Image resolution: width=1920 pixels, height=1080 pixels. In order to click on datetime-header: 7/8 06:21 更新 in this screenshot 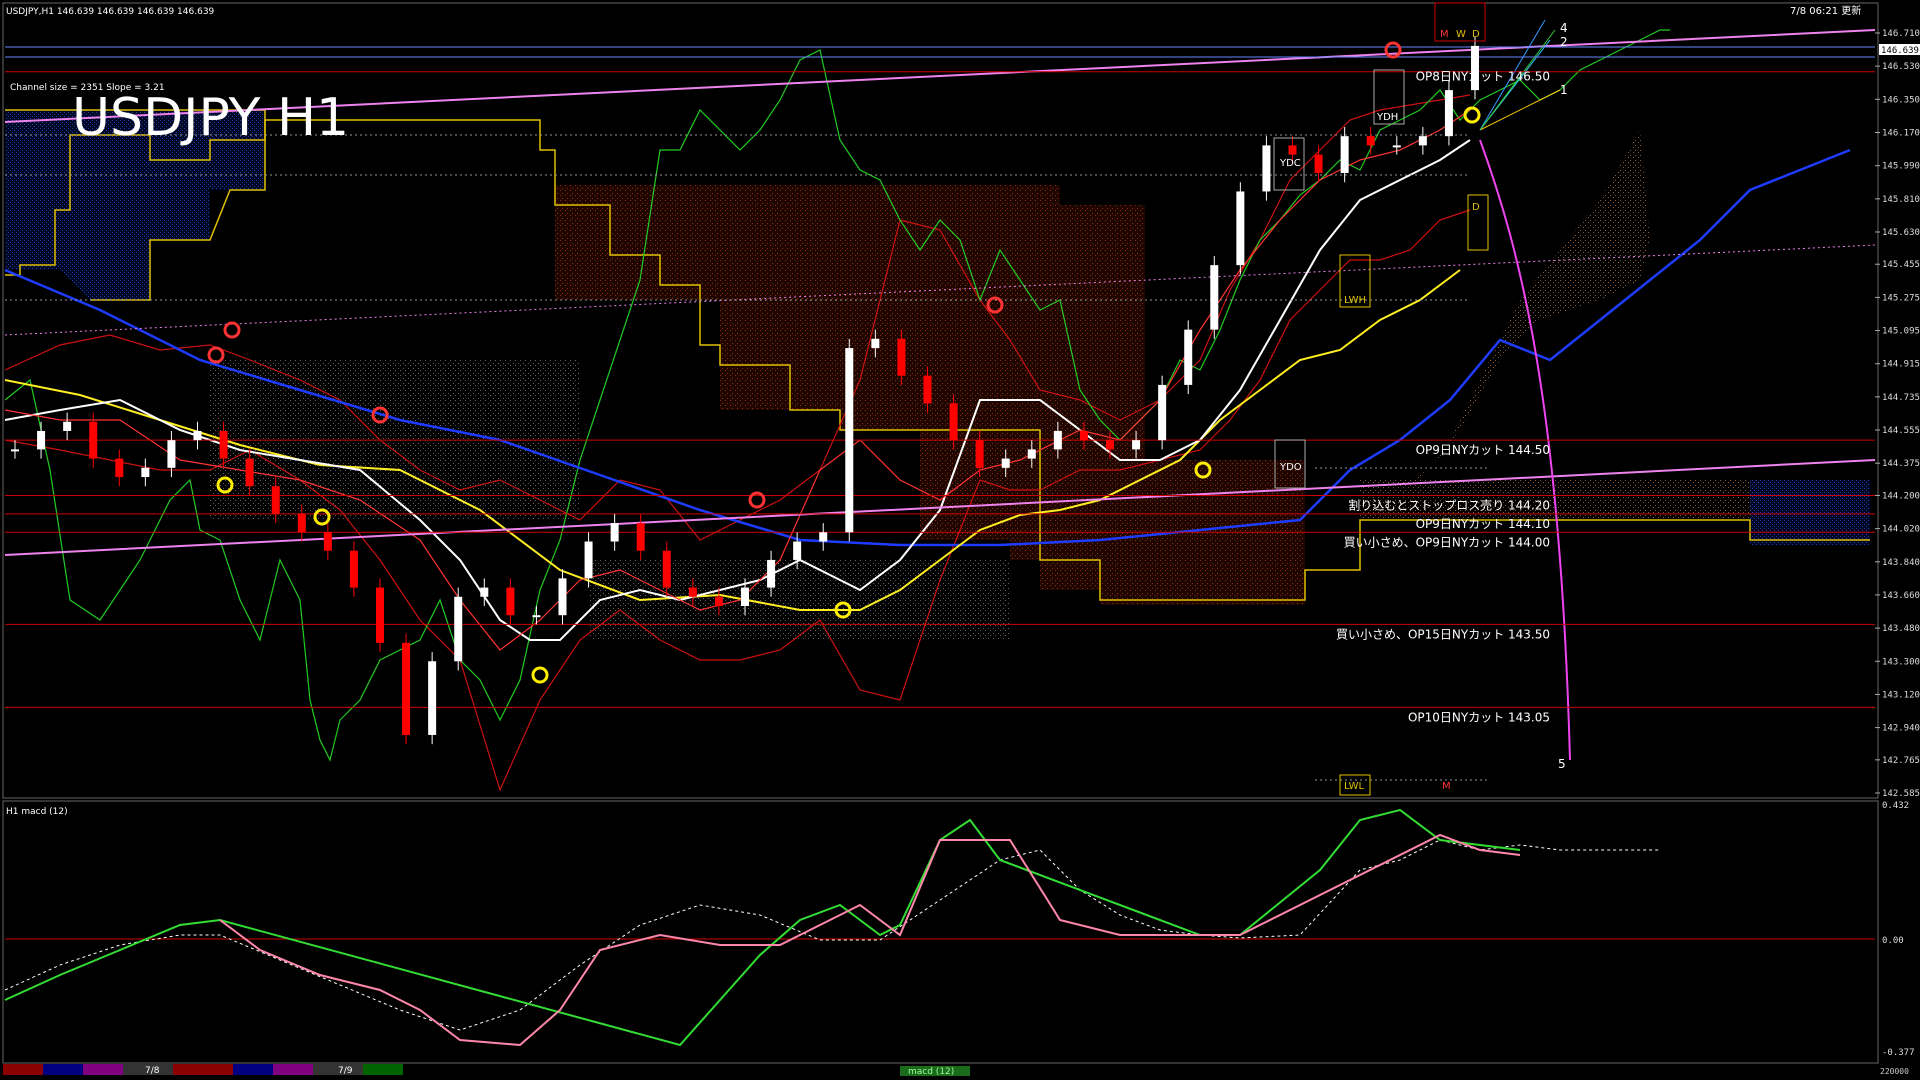, I will do `click(1825, 10)`.